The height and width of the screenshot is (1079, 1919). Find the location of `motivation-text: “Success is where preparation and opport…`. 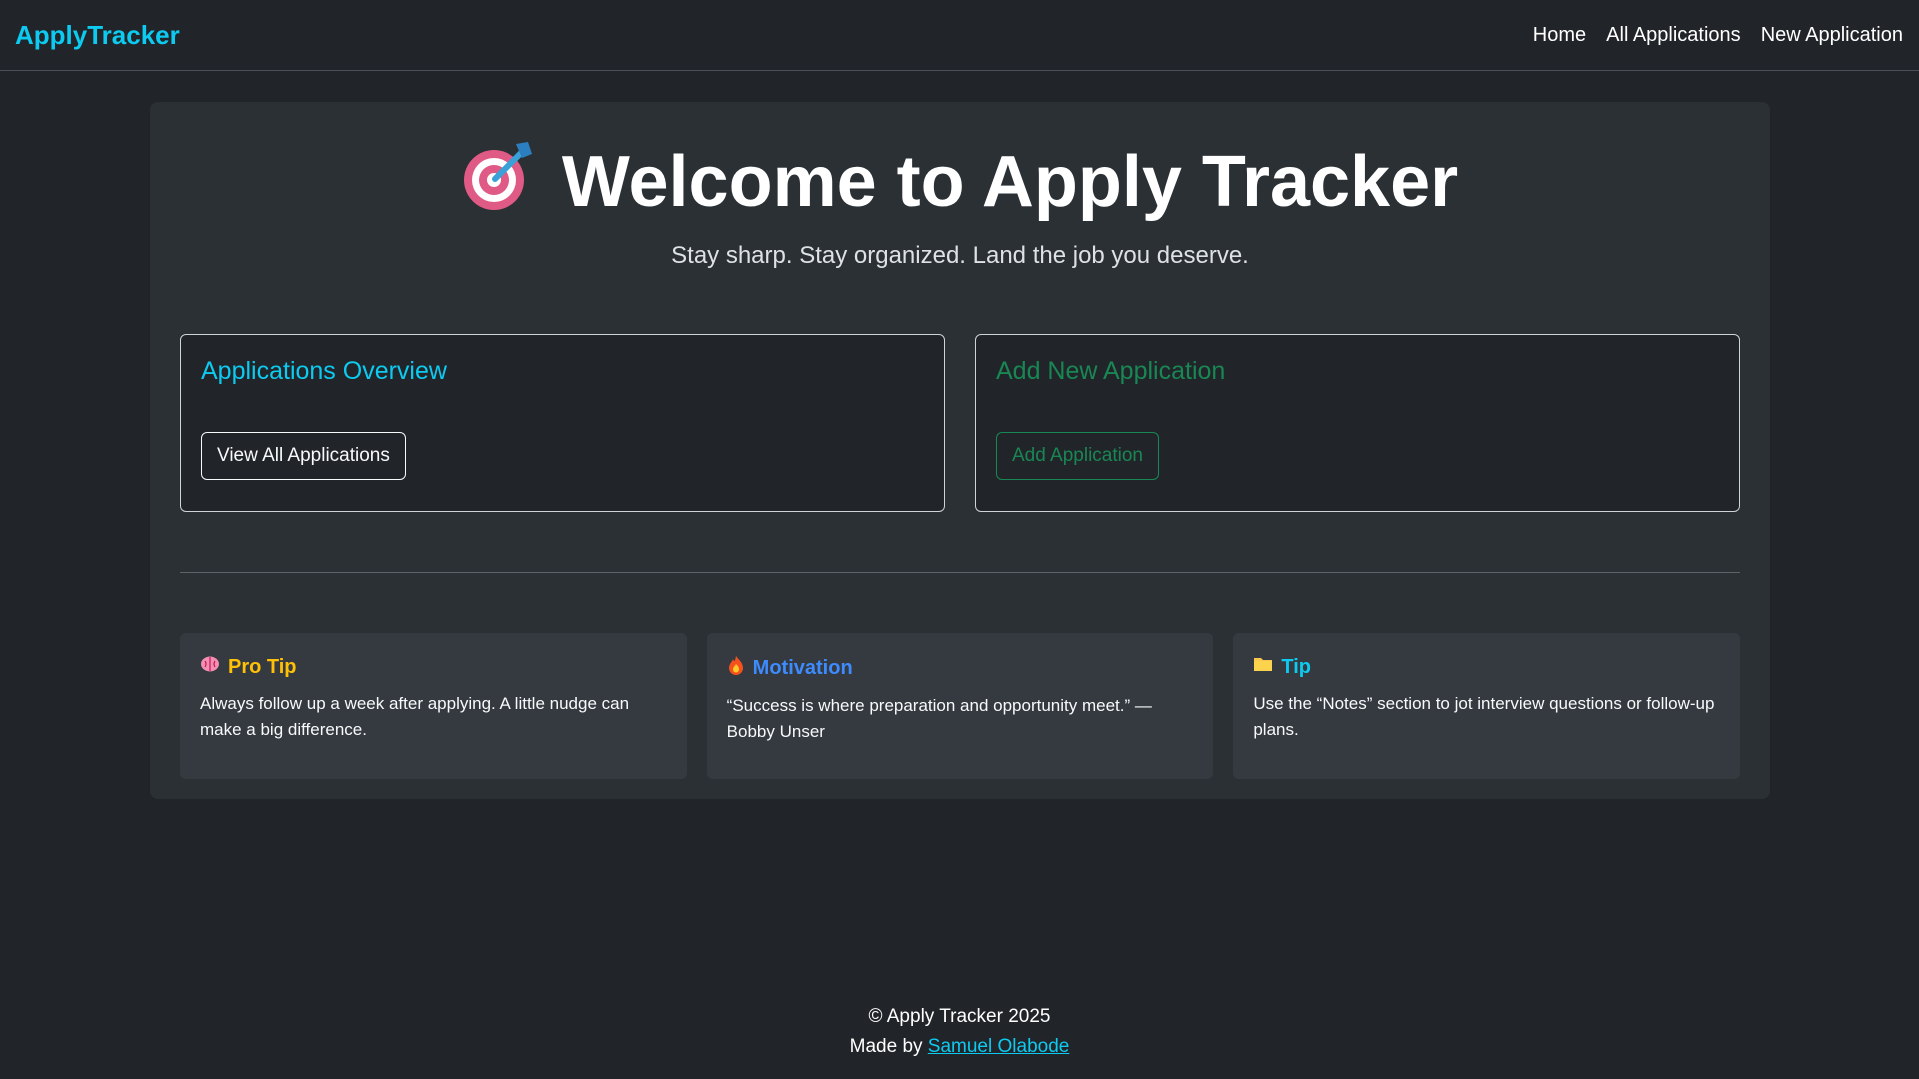

motivation-text: “Success is where preparation and opport… is located at coordinates (939, 718).